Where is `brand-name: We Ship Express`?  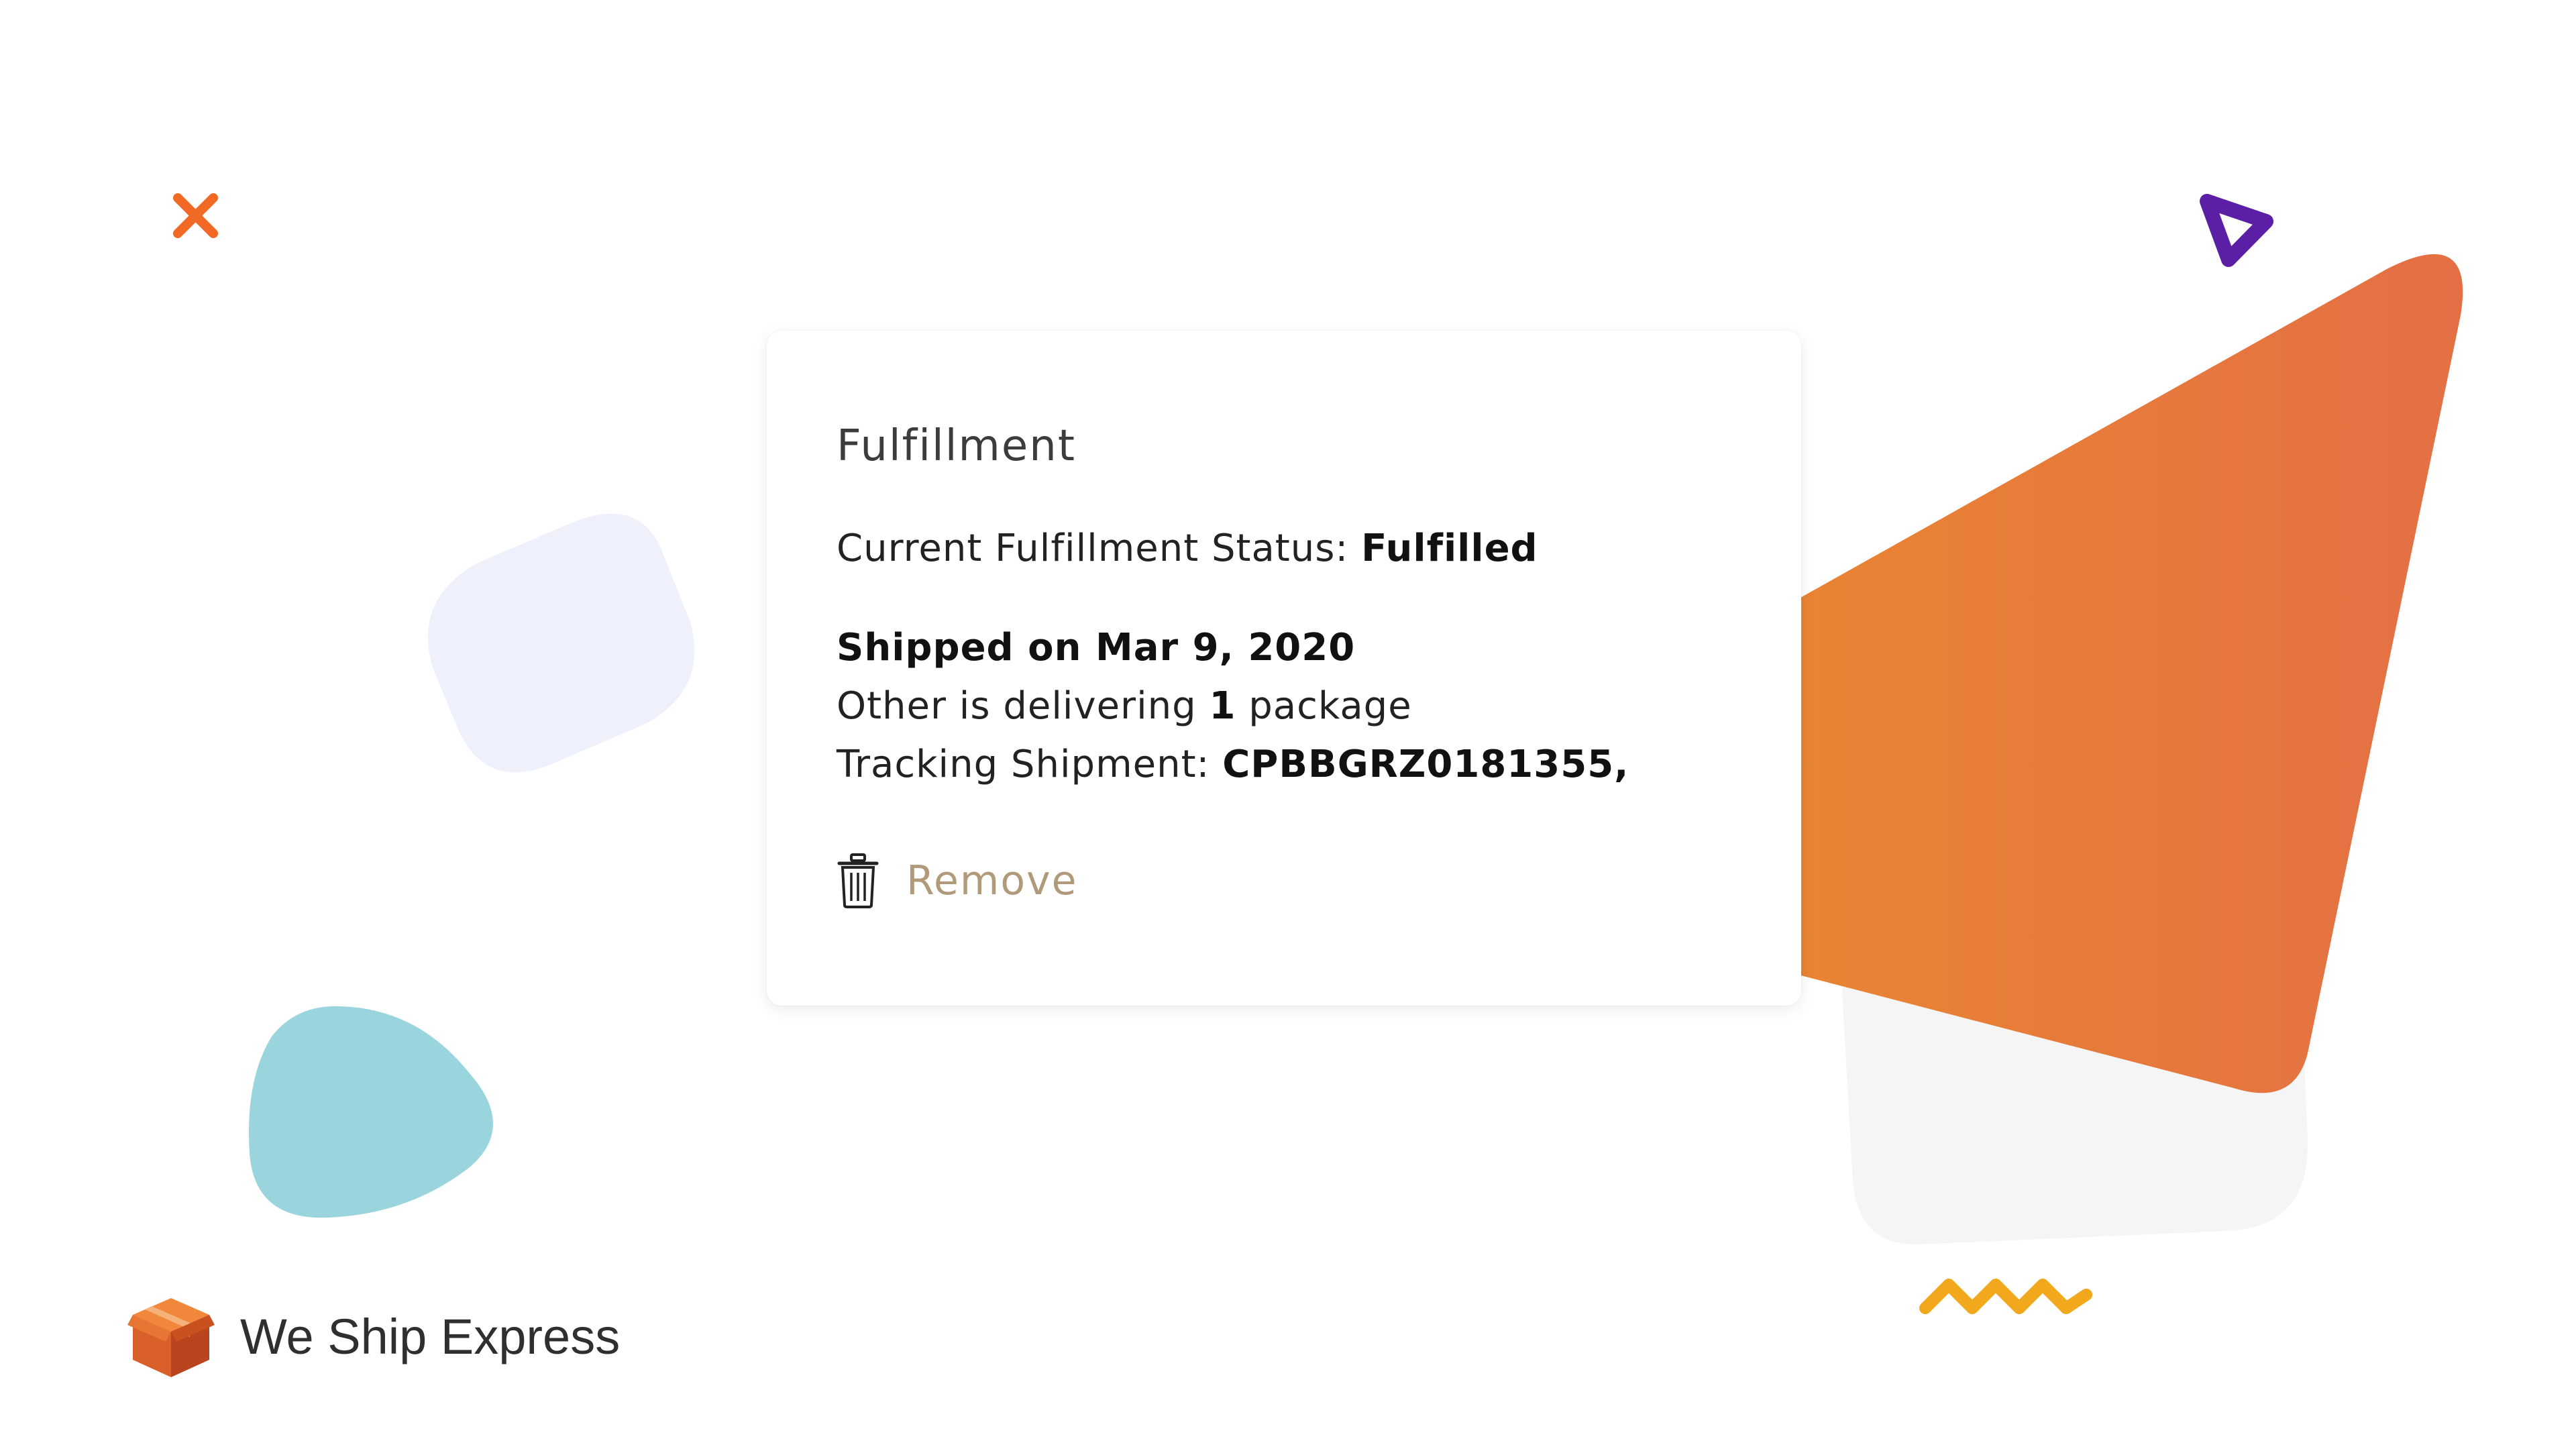
brand-name: We Ship Express is located at coordinates (430, 1336).